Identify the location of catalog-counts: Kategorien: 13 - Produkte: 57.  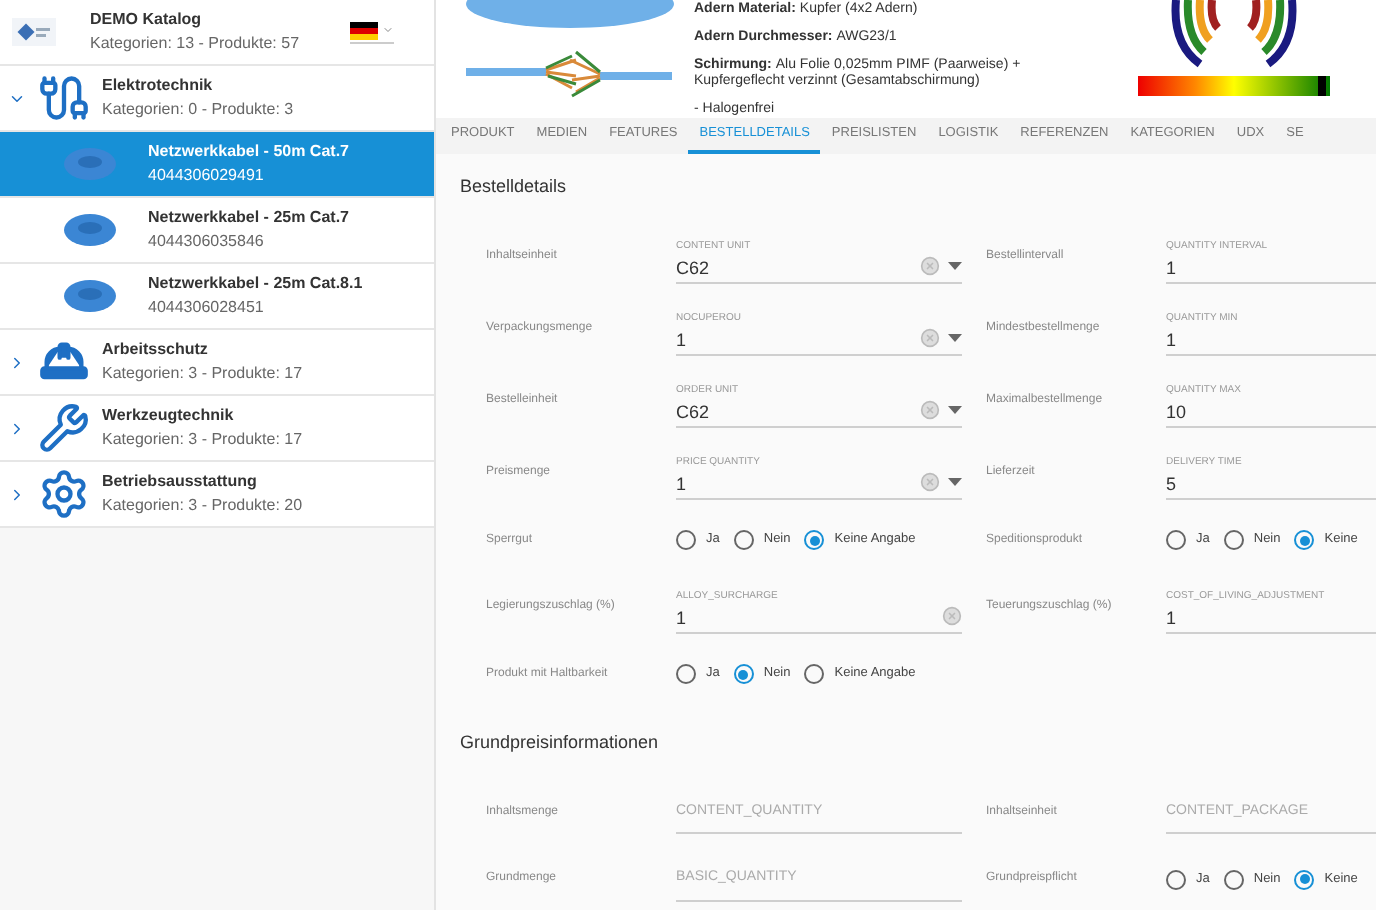
(196, 44).